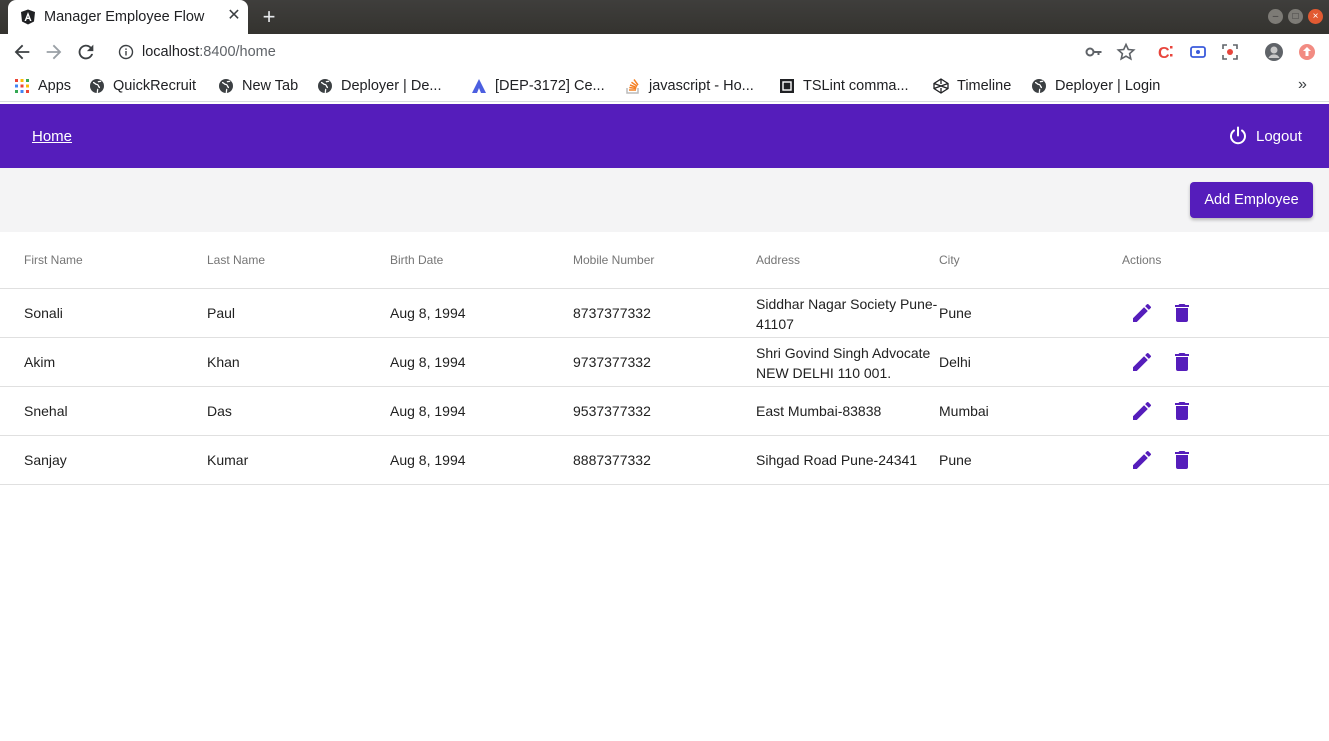 This screenshot has width=1329, height=741. What do you see at coordinates (612, 411) in the screenshot?
I see `cell-mobile-number: 9537377332` at bounding box center [612, 411].